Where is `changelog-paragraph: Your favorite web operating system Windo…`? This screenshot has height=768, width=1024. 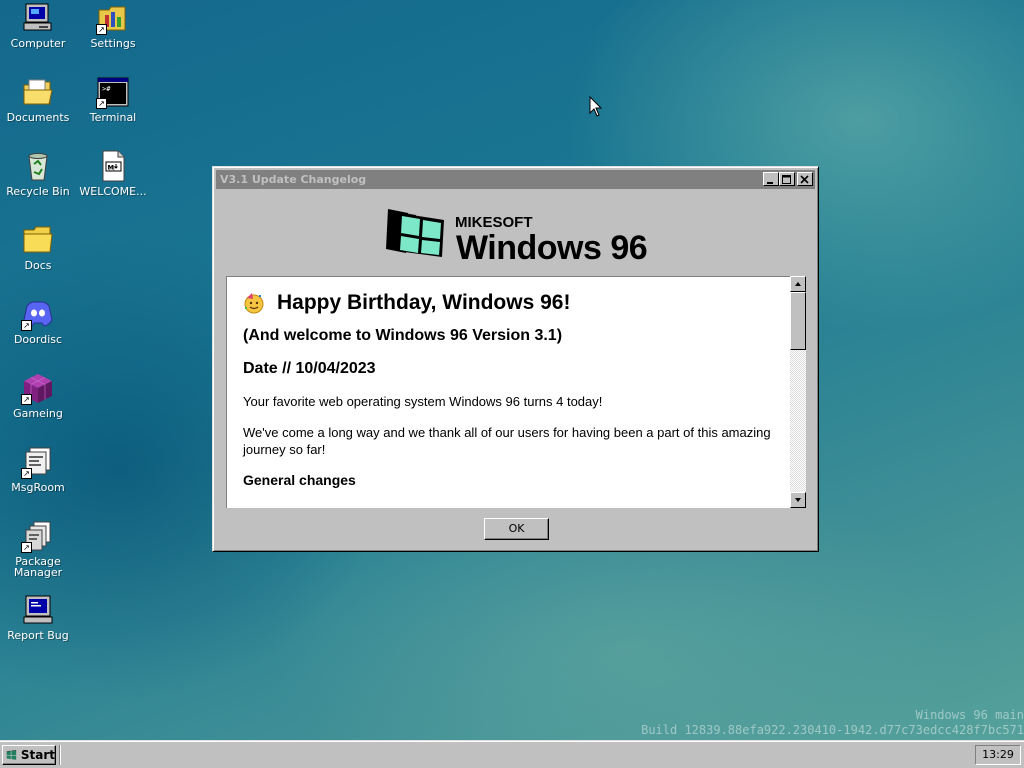 changelog-paragraph: Your favorite web operating system Windo… is located at coordinates (423, 401).